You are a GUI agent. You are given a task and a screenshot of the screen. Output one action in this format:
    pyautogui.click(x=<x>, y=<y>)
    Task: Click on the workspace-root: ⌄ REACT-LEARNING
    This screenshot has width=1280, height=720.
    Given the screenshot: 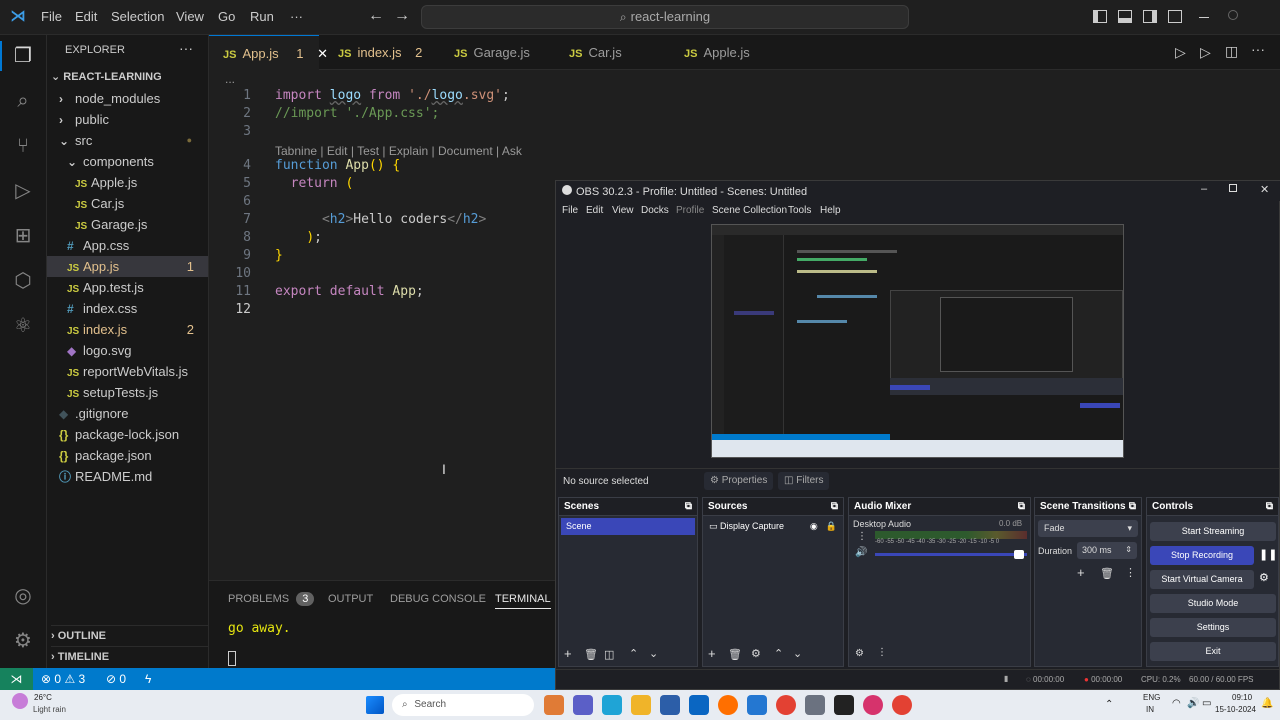 What is the action you would take?
    pyautogui.click(x=106, y=77)
    